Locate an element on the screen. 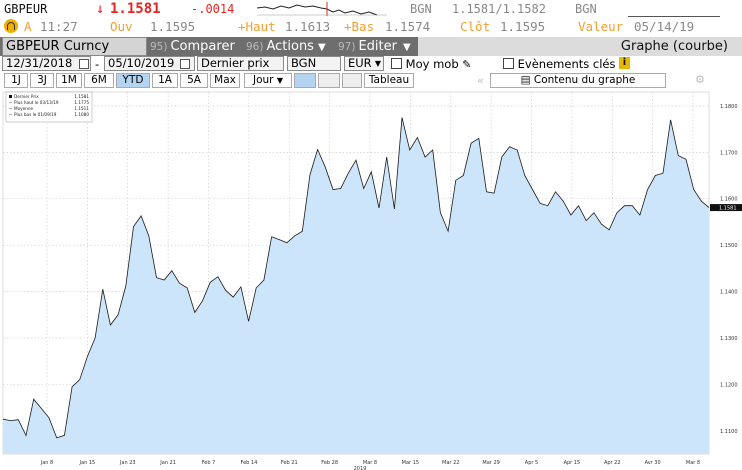 The width and height of the screenshot is (742, 470). legend-label: Moyenne is located at coordinates (24, 108).